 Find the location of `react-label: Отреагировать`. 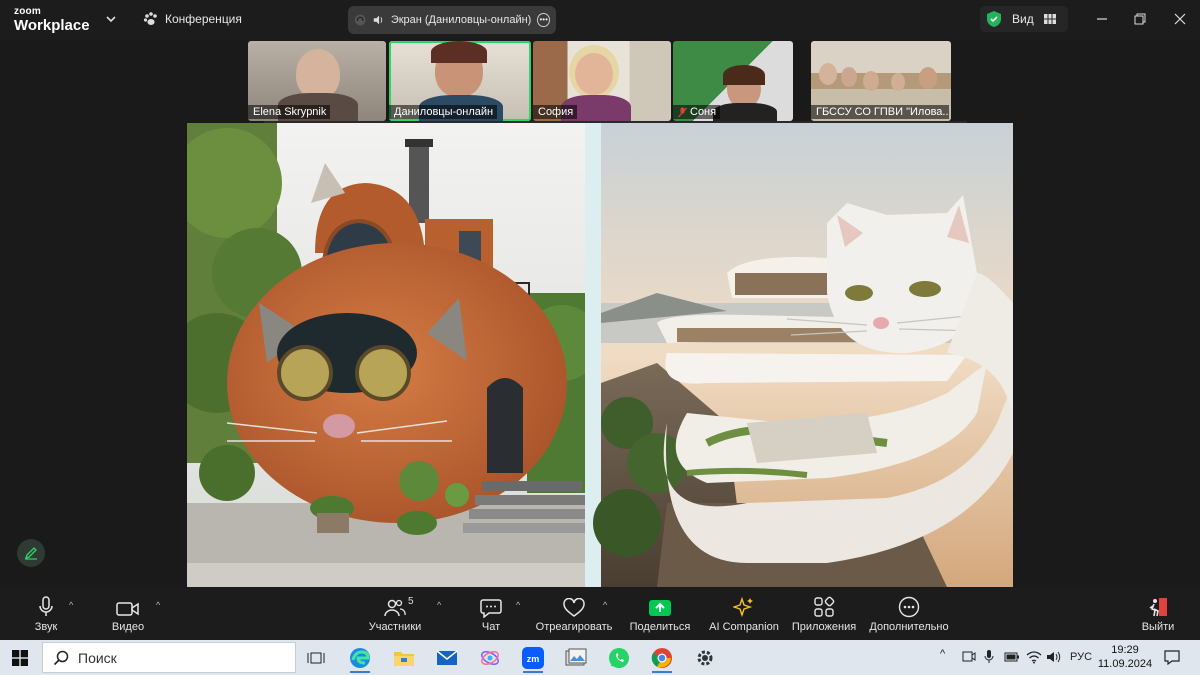

react-label: Отреагировать is located at coordinates (574, 627).